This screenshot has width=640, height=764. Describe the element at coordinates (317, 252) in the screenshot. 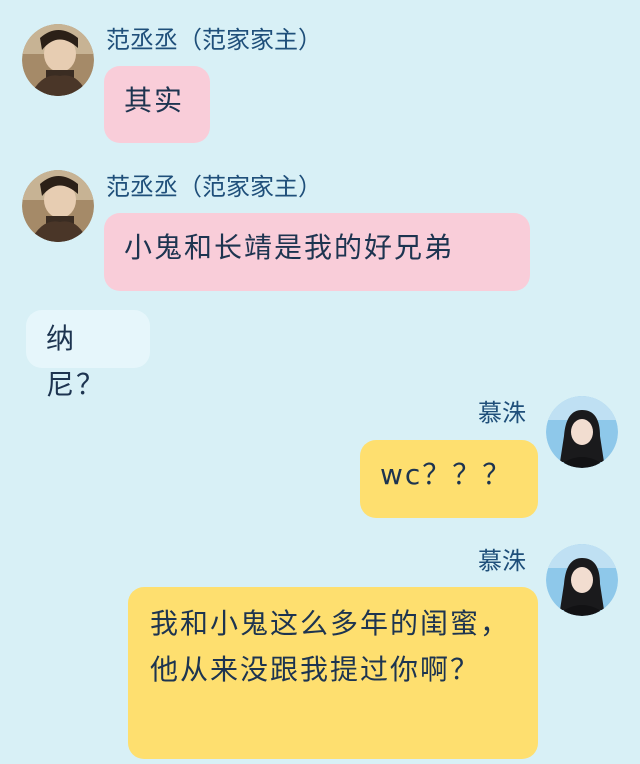

I see `message-bubble: 小鬼和长靖是我的好兄弟` at that location.